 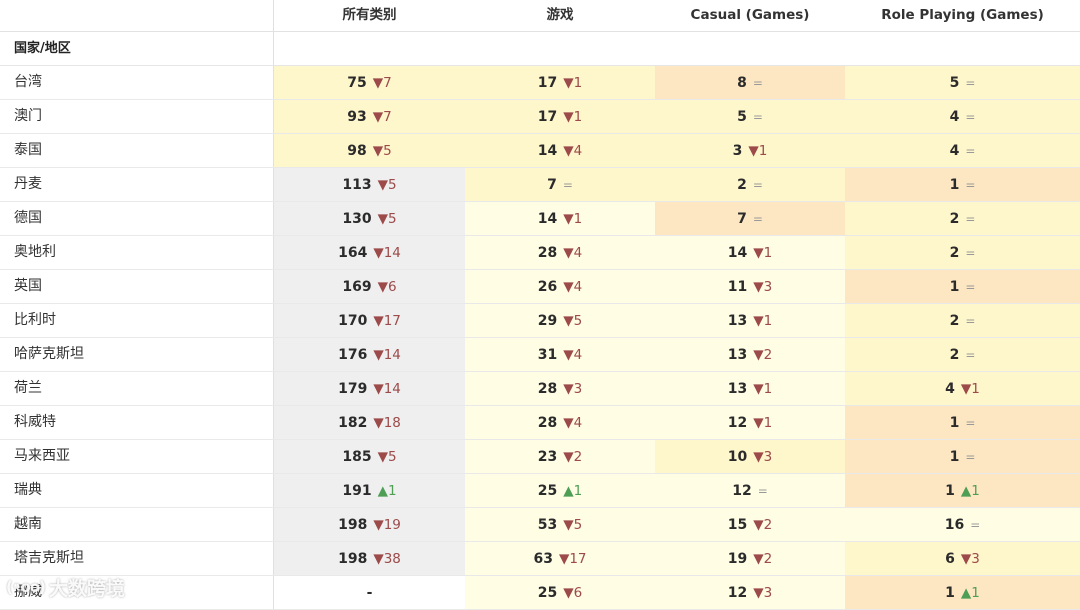 What do you see at coordinates (137, 116) in the screenshot?
I see `country-name: 澳门` at bounding box center [137, 116].